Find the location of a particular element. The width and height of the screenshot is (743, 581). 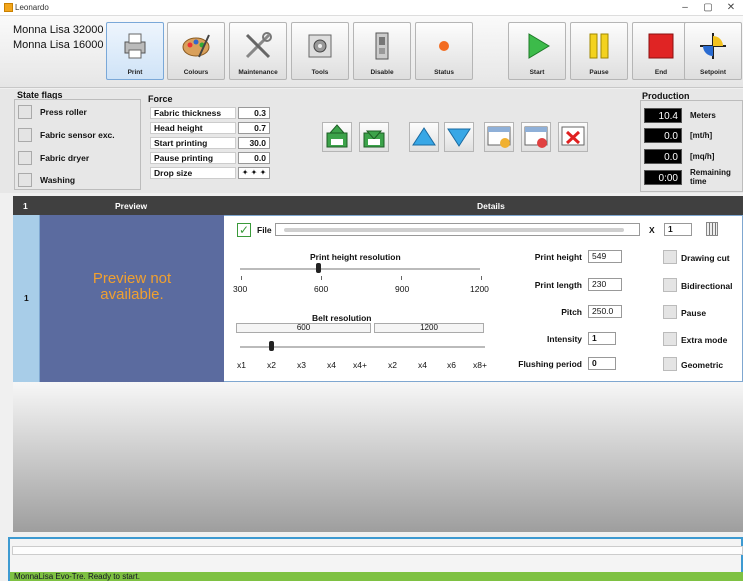

tools-icon is located at coordinates (320, 46).